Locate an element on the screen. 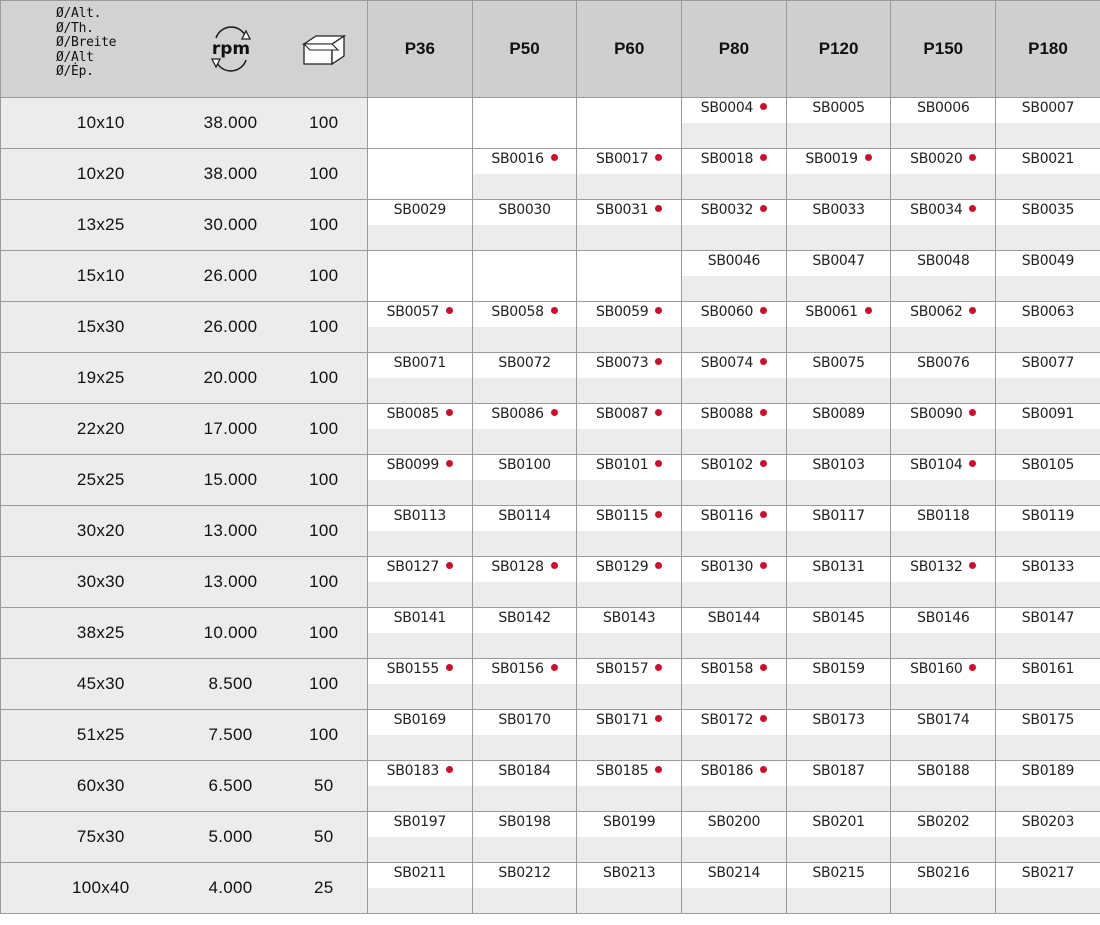 The height and width of the screenshot is (925, 1100). article-cell: SB0087 is located at coordinates (629, 429).